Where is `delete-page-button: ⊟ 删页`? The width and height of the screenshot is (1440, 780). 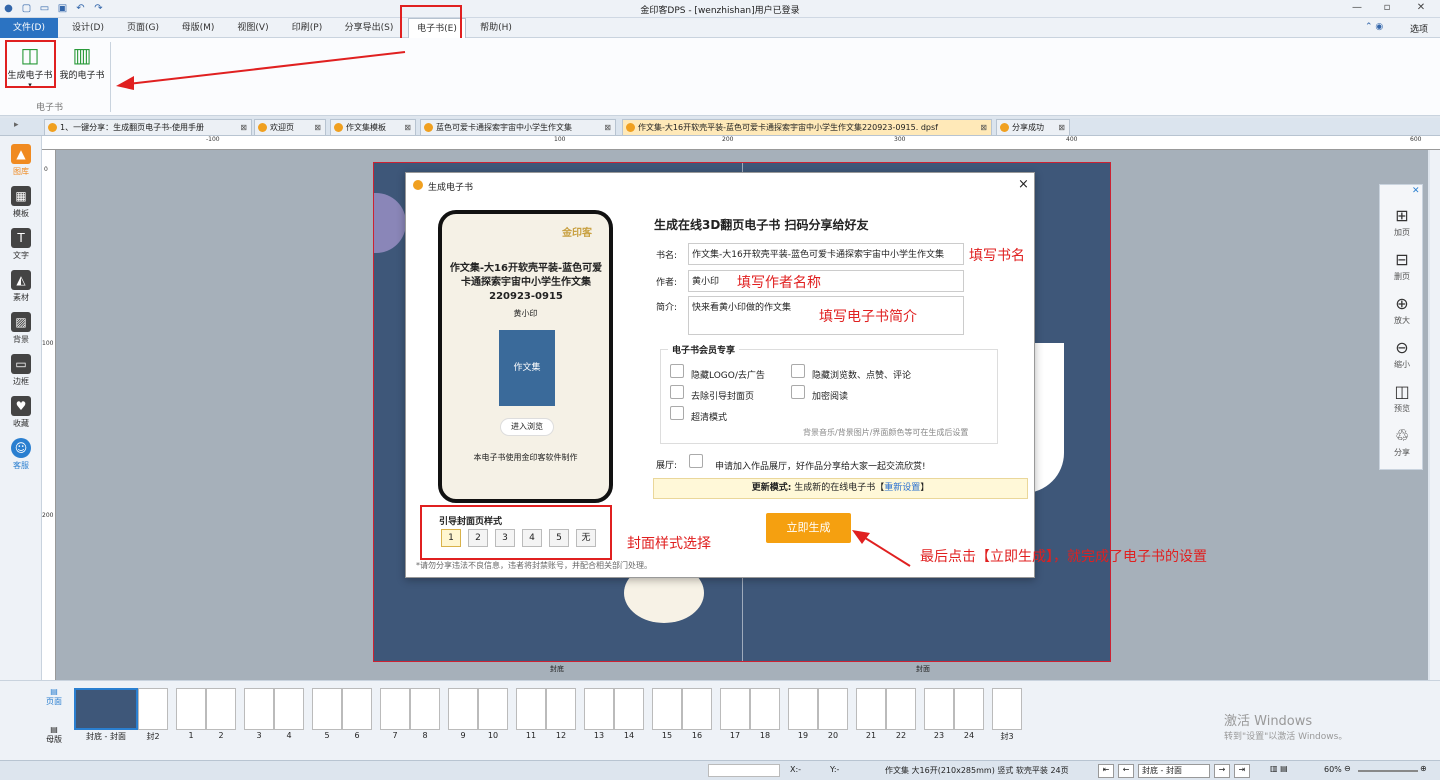 delete-page-button: ⊟ 删页 is located at coordinates (1402, 271).